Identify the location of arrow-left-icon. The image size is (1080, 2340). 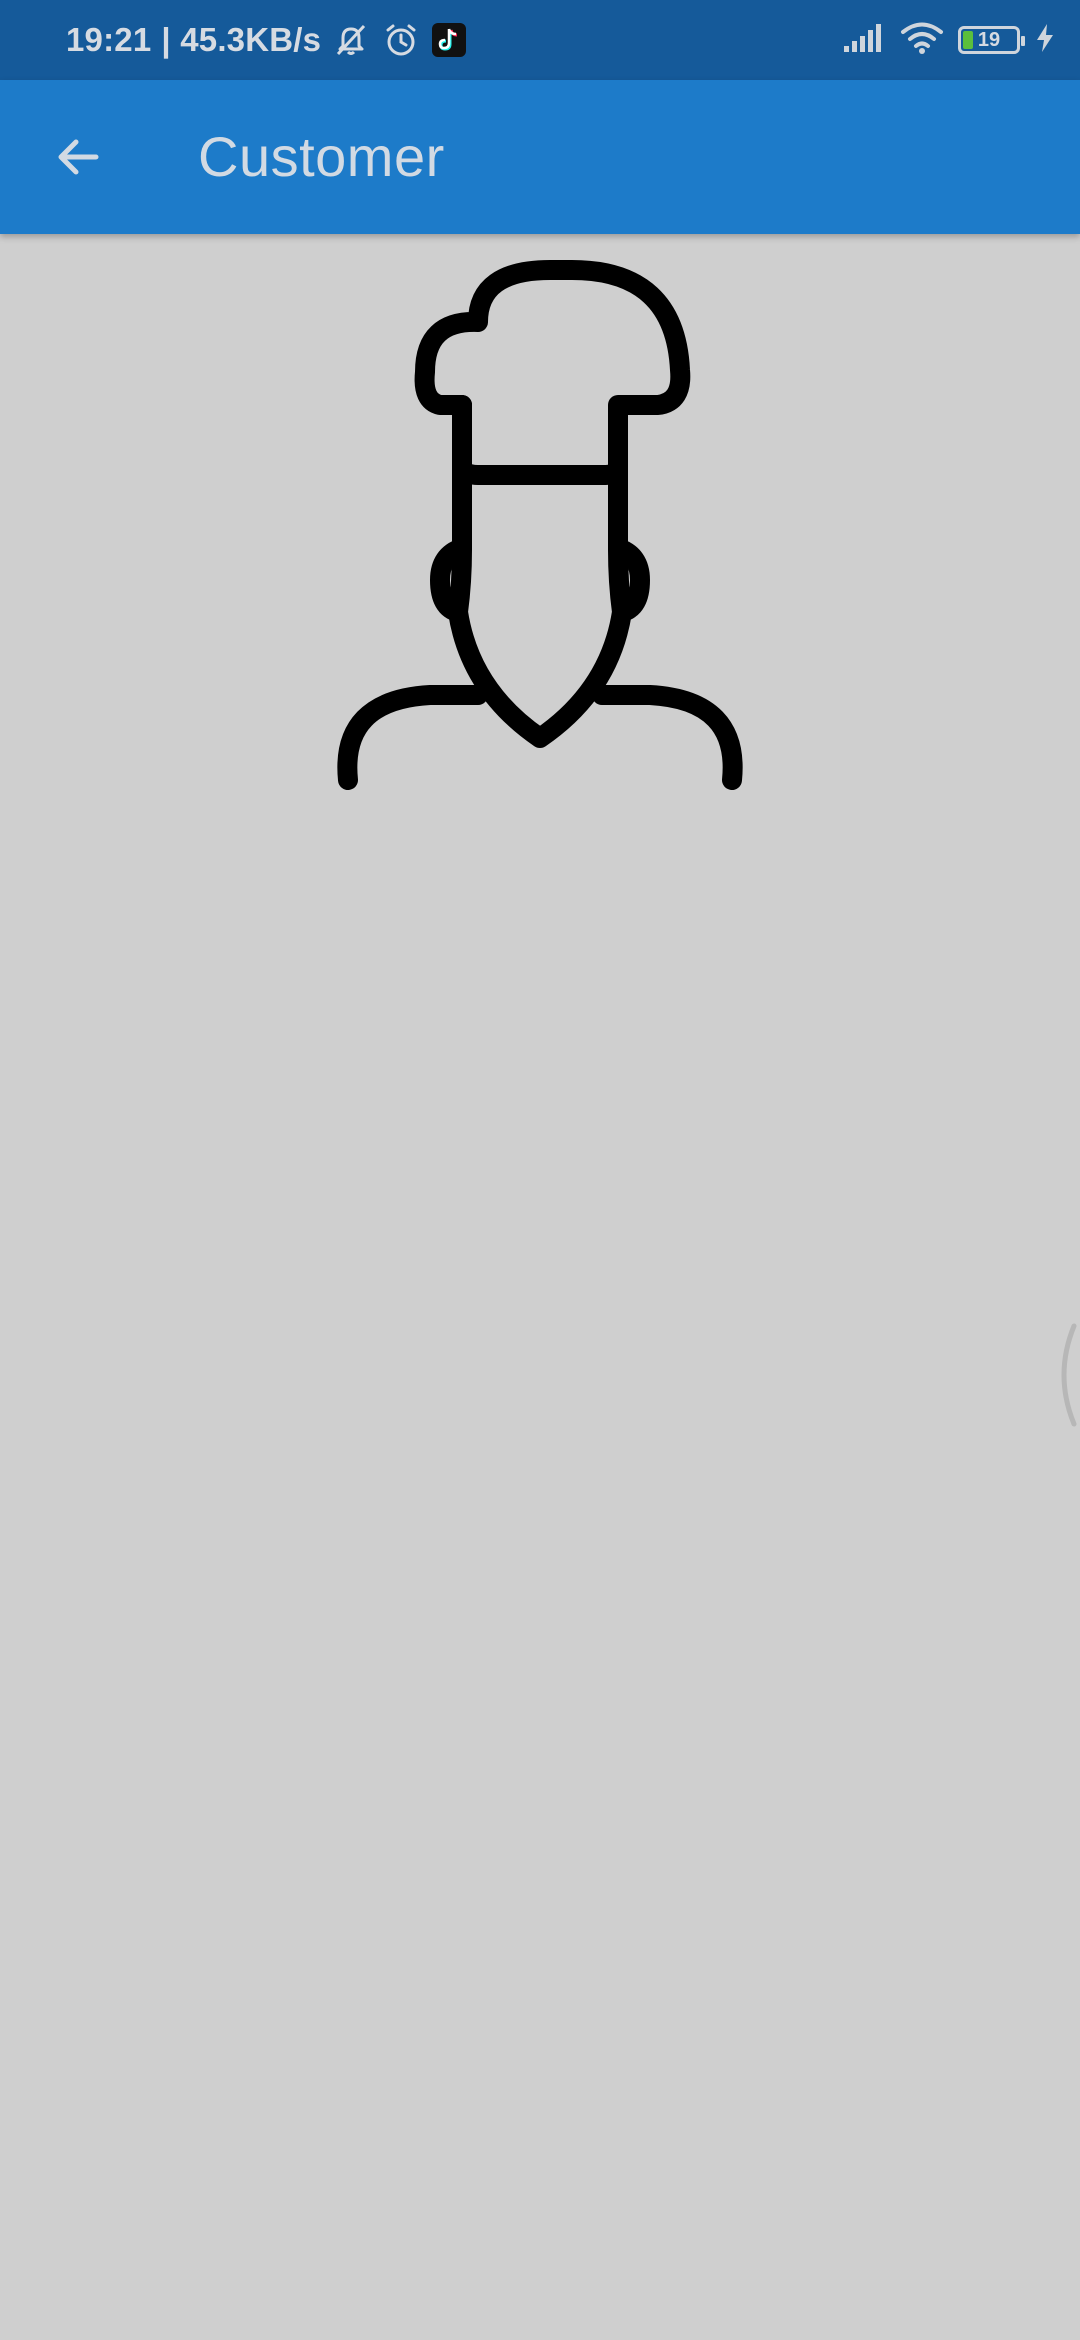
(78, 157).